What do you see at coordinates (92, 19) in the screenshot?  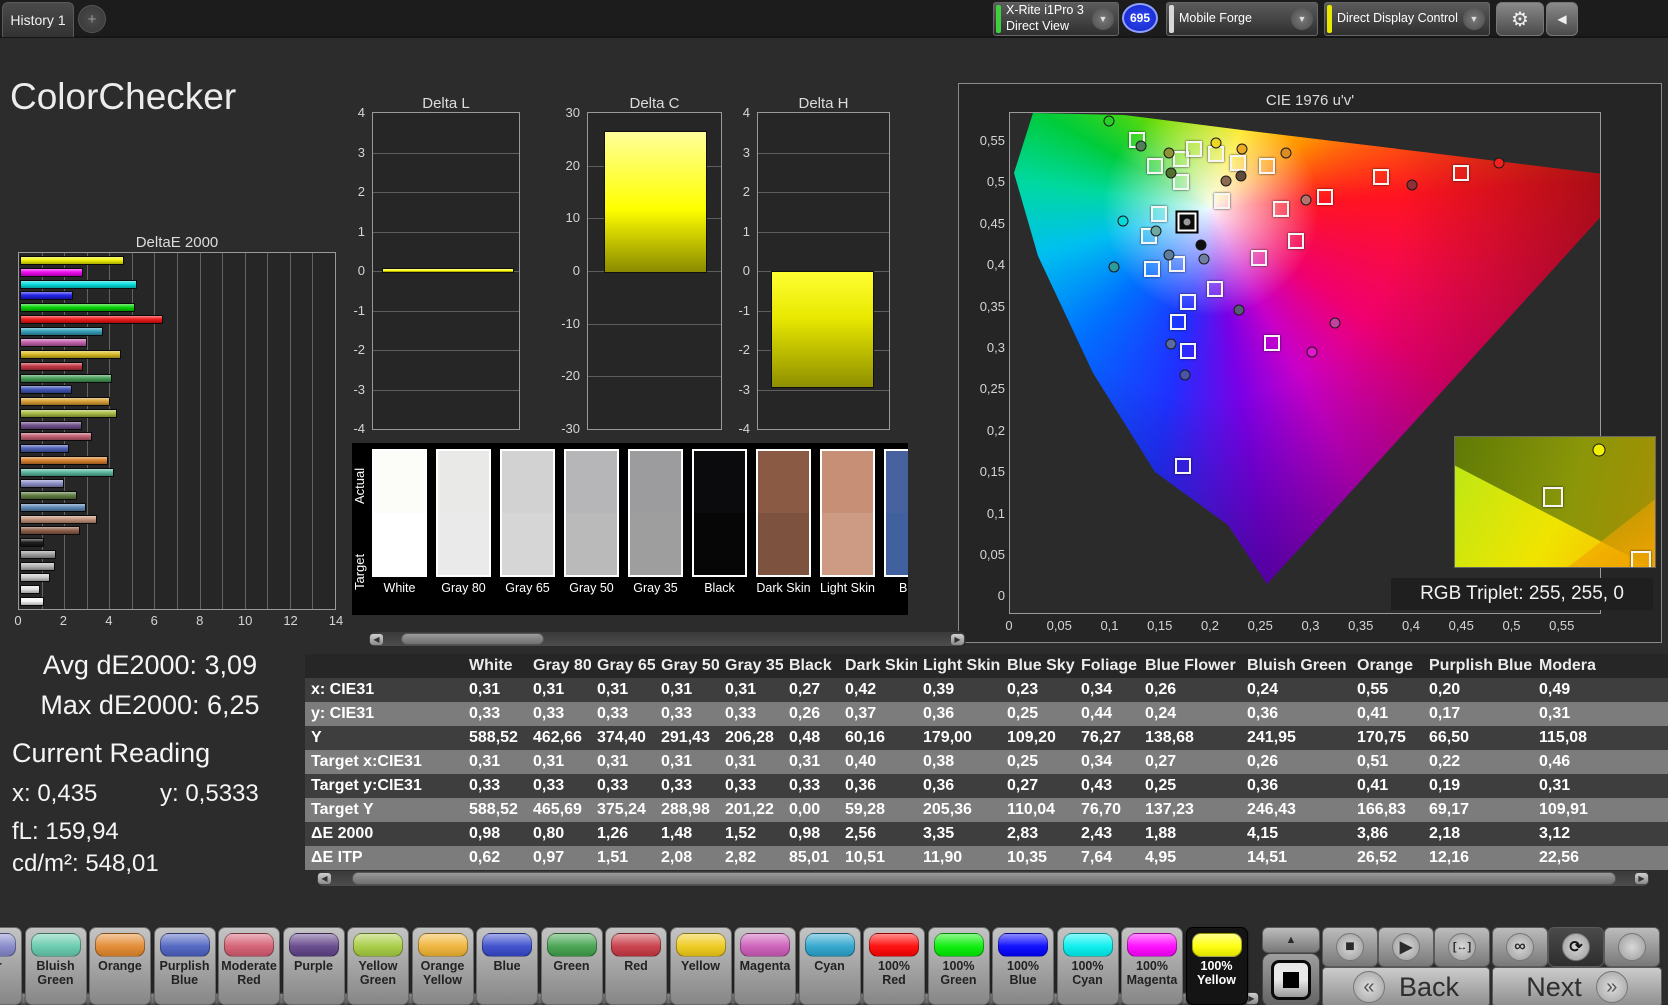 I see `add-tab-button: +` at bounding box center [92, 19].